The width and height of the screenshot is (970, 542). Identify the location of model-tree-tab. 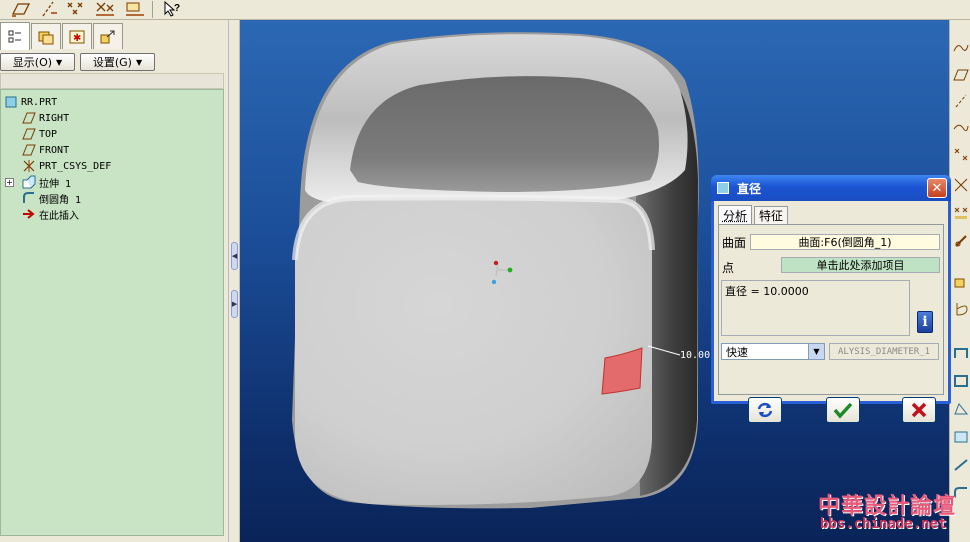
(15, 36).